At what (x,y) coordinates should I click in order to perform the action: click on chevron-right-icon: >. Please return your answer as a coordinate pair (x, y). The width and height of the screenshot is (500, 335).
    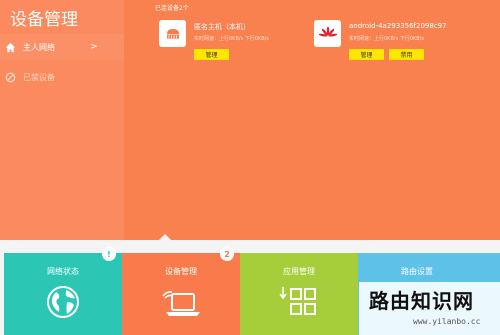
    Looking at the image, I should click on (94, 47).